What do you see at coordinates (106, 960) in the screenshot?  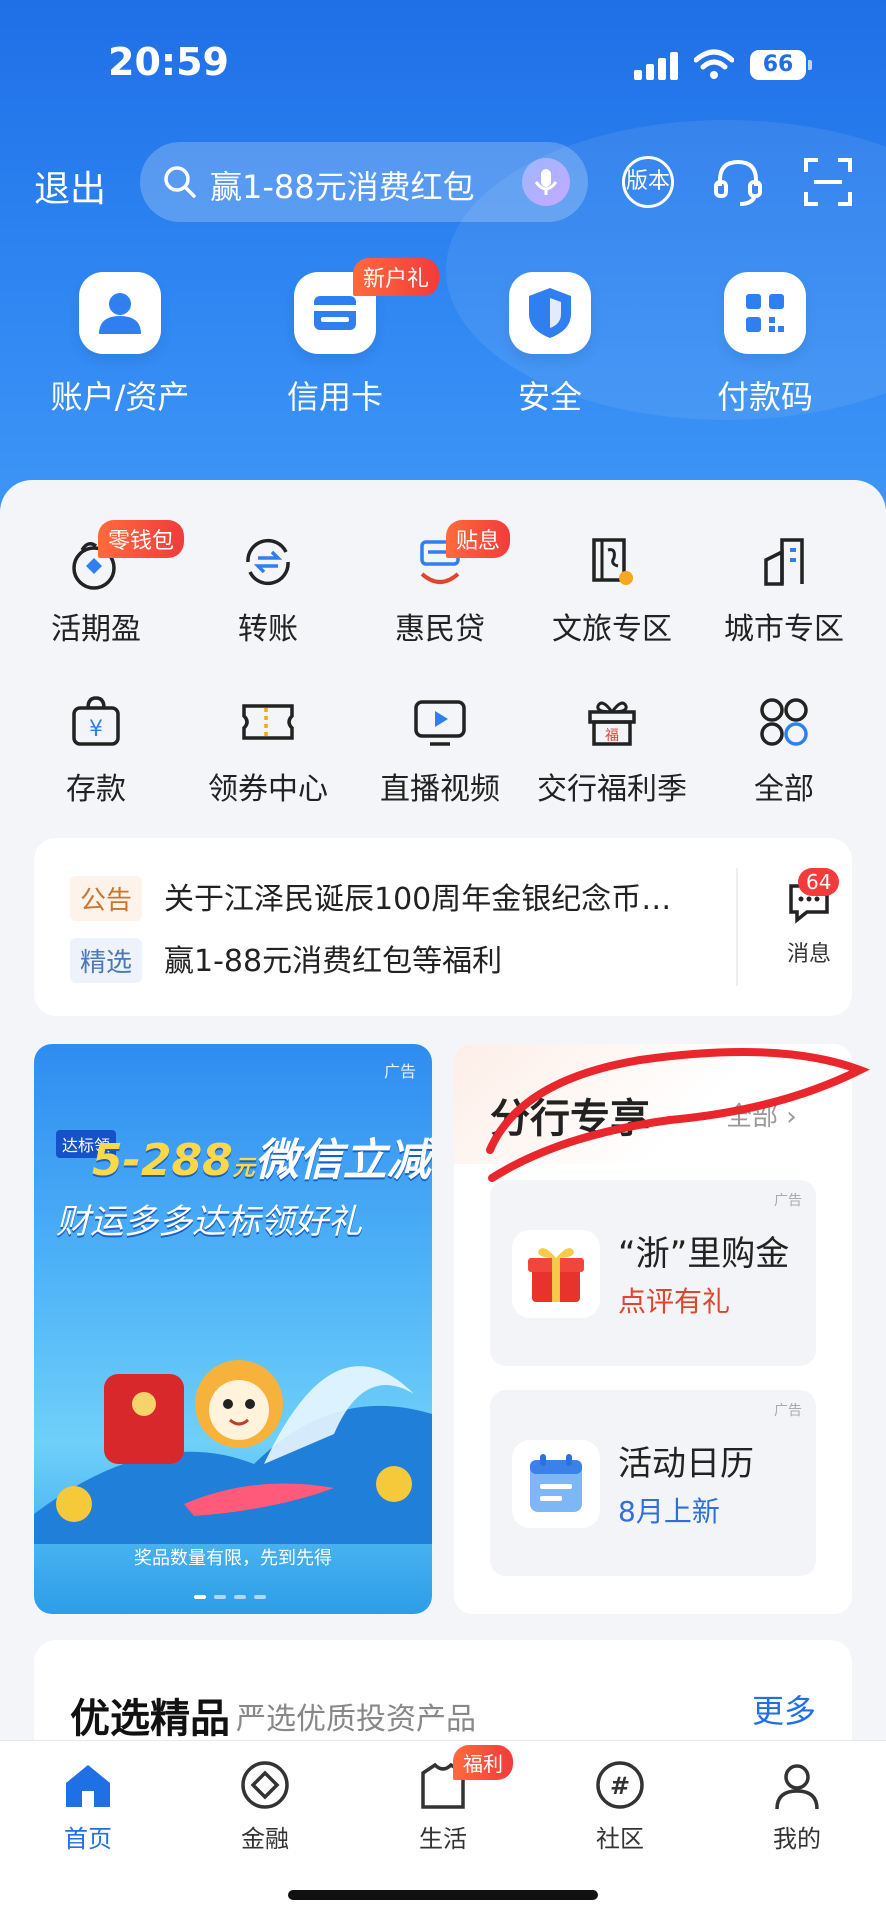 I see `featured-tag: 精选` at bounding box center [106, 960].